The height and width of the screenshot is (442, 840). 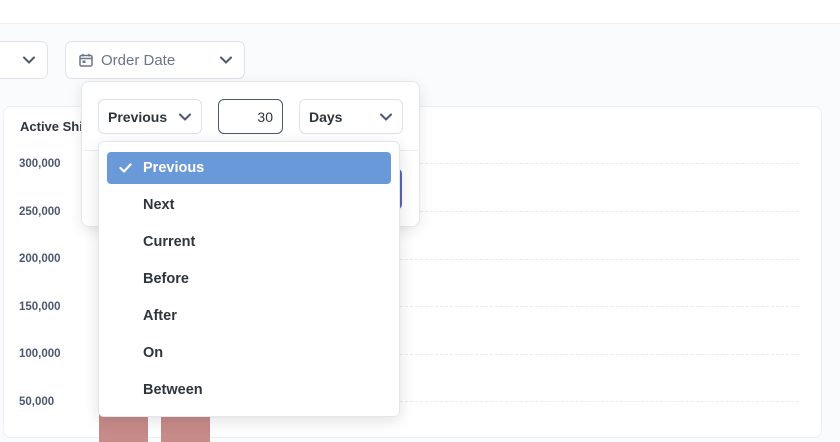 What do you see at coordinates (40, 212) in the screenshot?
I see `y-tick-label: 250,000` at bounding box center [40, 212].